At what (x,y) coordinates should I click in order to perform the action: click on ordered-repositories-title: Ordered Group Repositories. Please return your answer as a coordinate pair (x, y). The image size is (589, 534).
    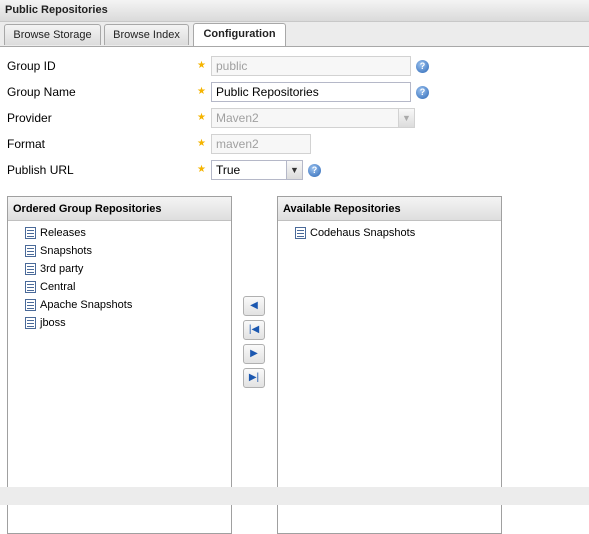
    Looking at the image, I should click on (119, 209).